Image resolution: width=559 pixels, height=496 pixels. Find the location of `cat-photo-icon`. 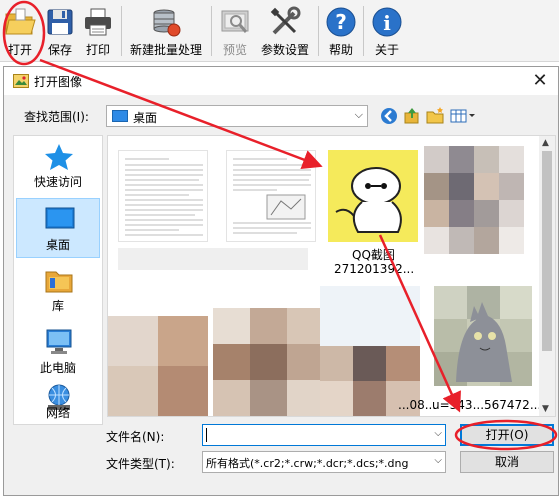

cat-photo-icon is located at coordinates (483, 336).